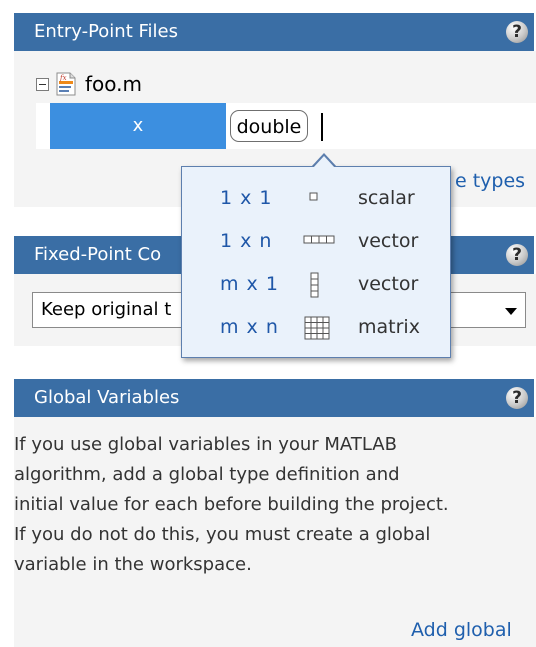 This screenshot has height=647, width=536. Describe the element at coordinates (42, 84) in the screenshot. I see `collapse-icon` at that location.